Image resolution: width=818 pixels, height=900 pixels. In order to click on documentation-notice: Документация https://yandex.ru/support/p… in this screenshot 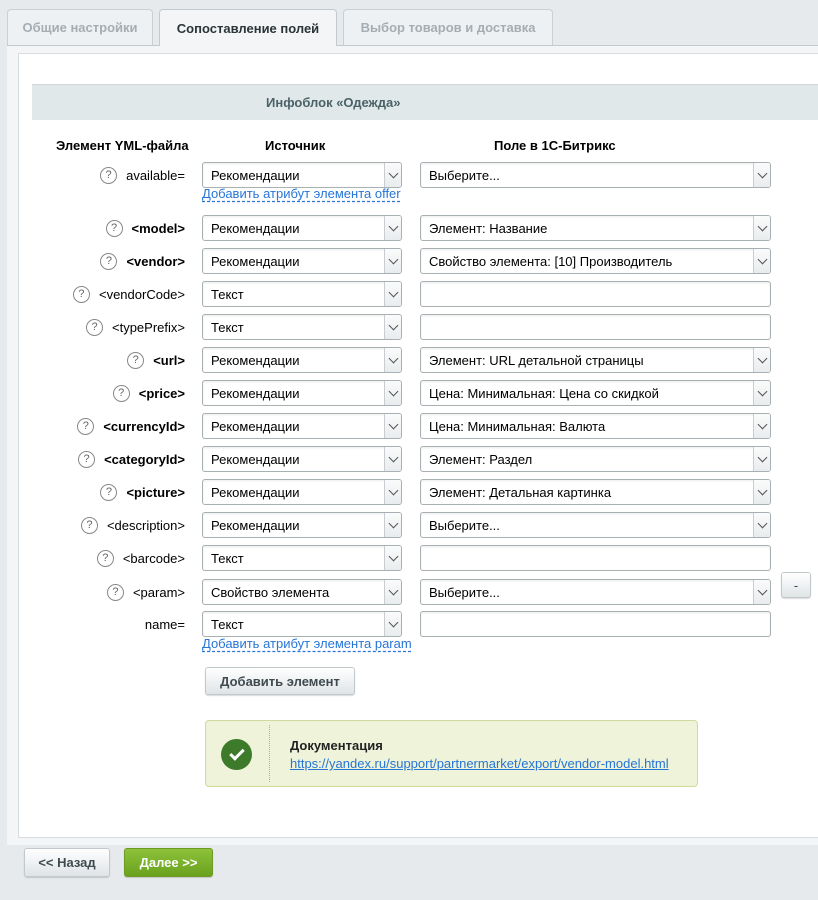, I will do `click(451, 753)`.